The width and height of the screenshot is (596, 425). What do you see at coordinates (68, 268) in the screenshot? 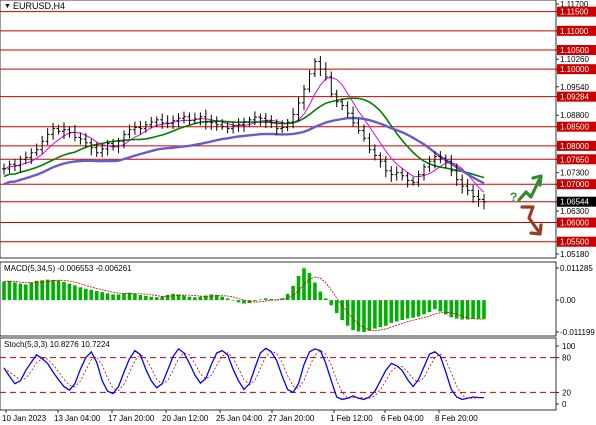
I see `macd-label: MACD(5,34,5) -0.006553 -0.006261` at bounding box center [68, 268].